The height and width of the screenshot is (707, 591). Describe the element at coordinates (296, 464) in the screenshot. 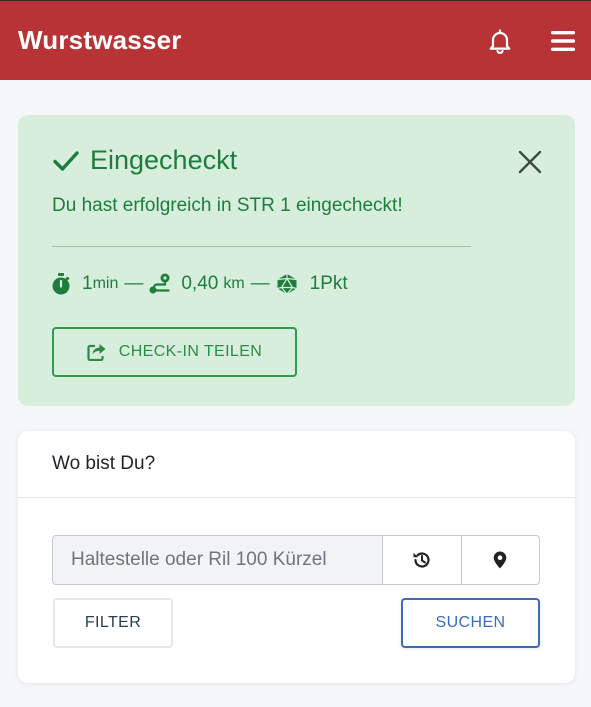

I see `card-header: Wo bist Du?` at that location.